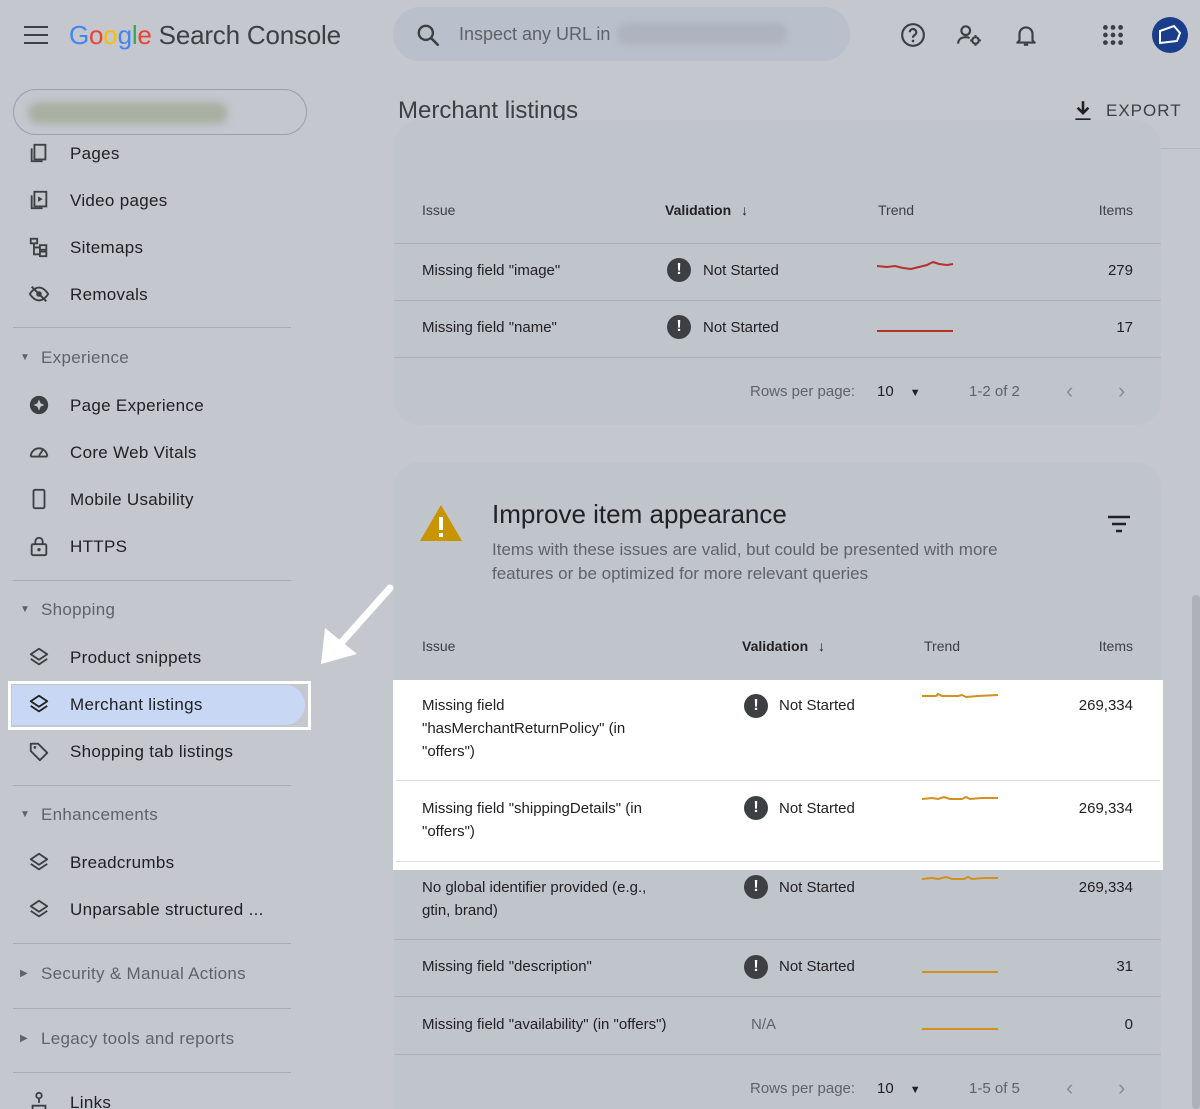 This screenshot has height=1109, width=1200. What do you see at coordinates (38, 153) in the screenshot?
I see `pages-icon` at bounding box center [38, 153].